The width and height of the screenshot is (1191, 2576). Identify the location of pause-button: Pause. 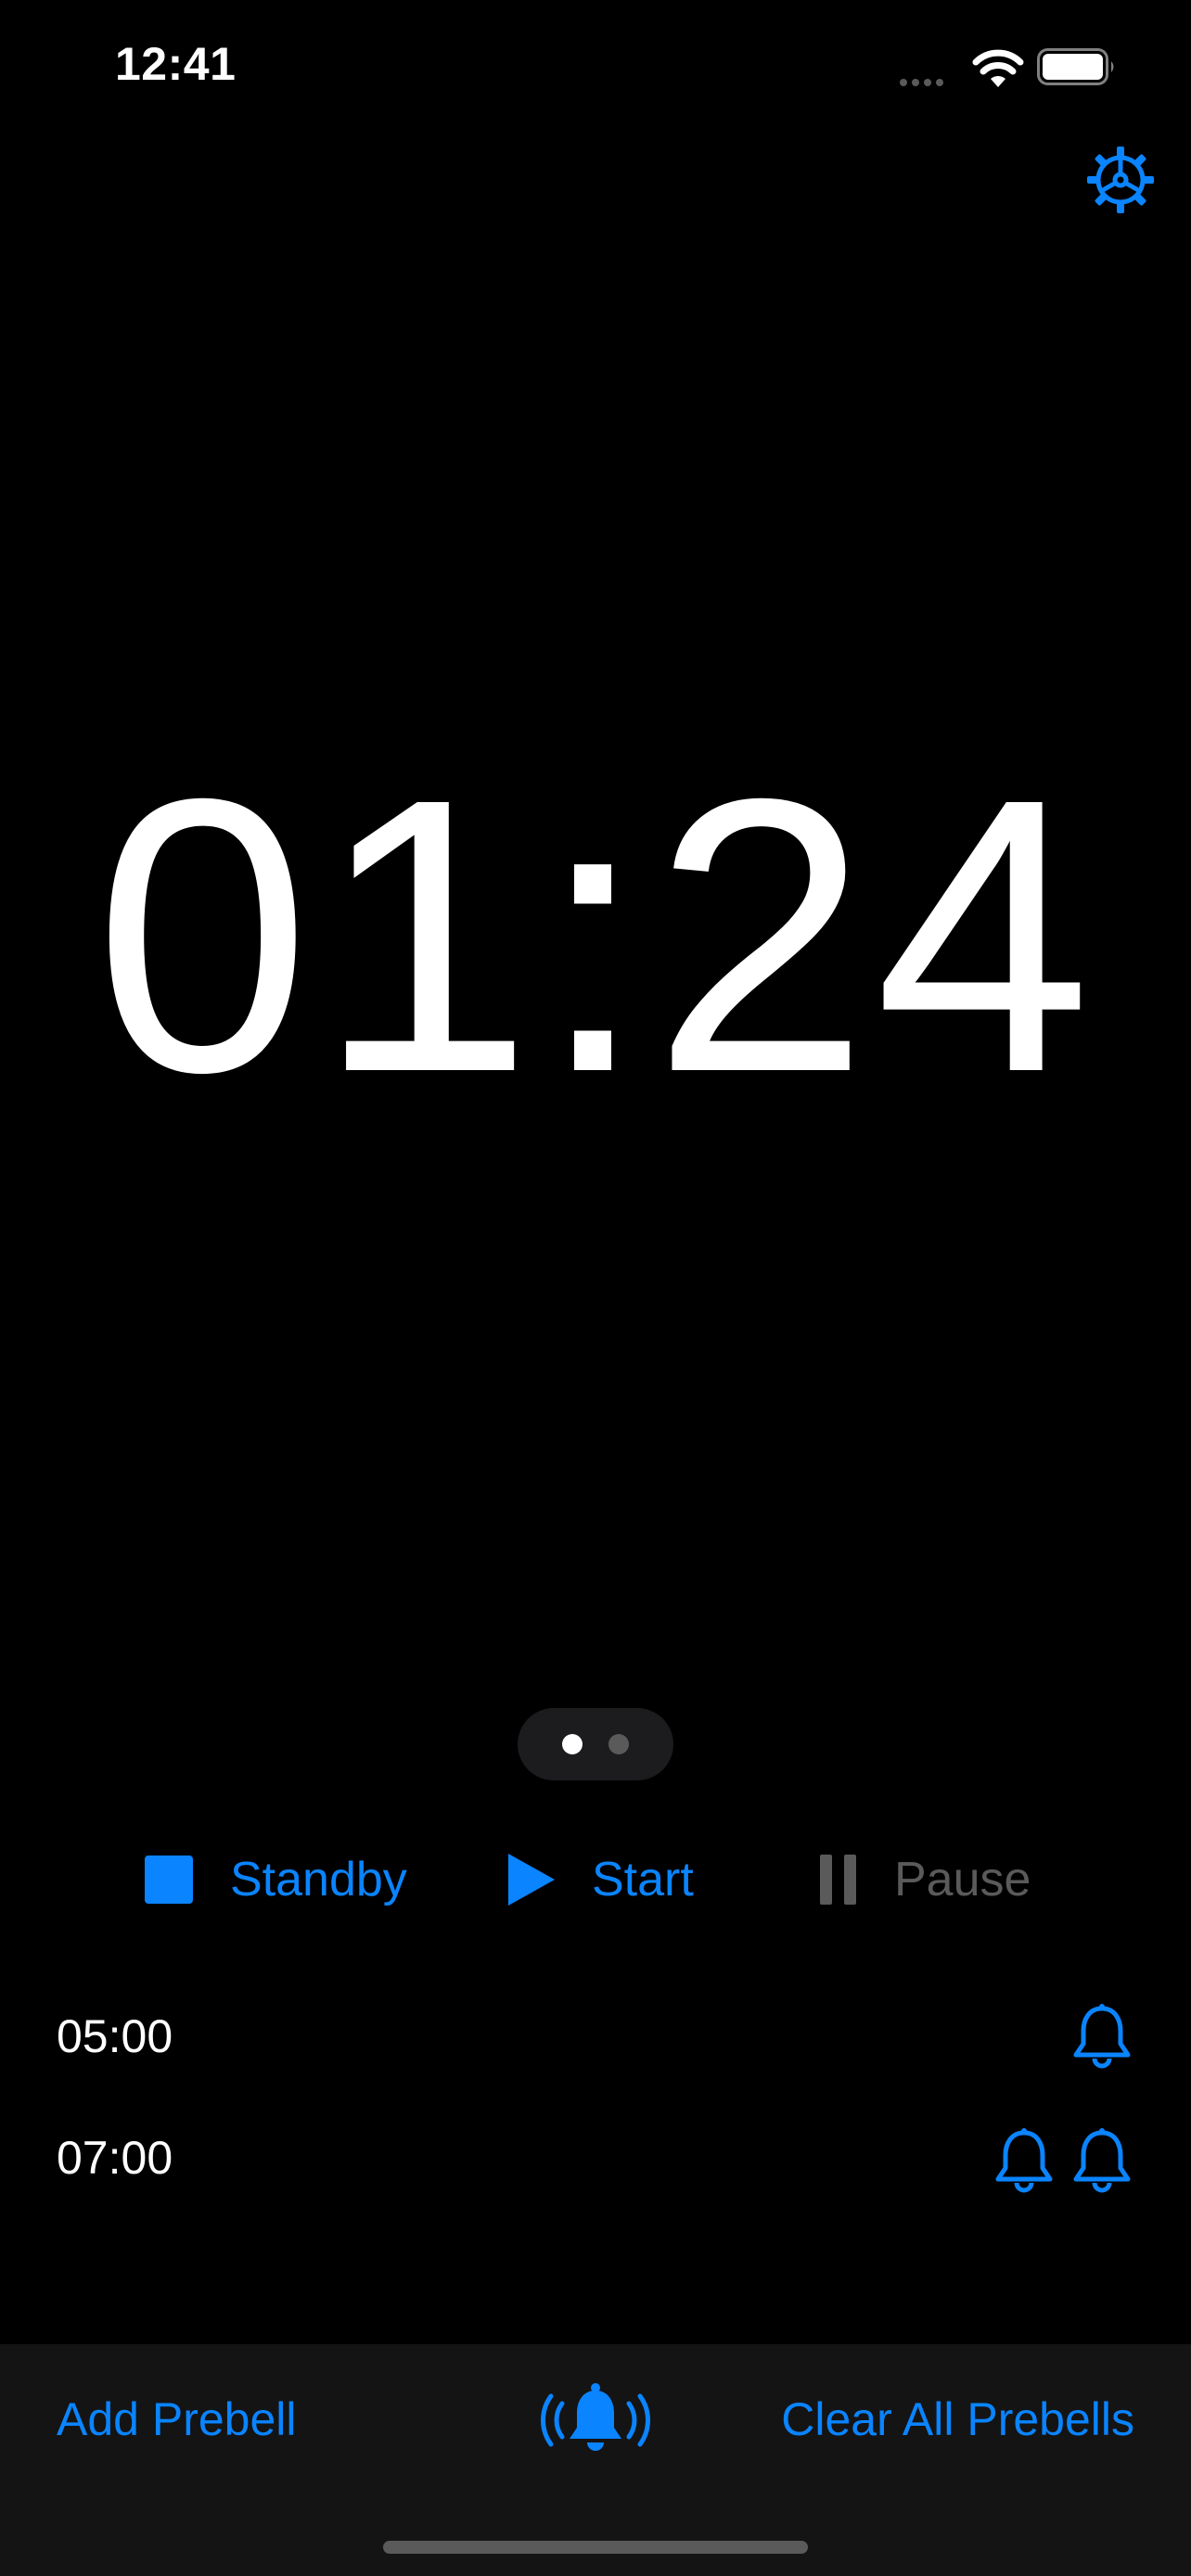
(925, 1880).